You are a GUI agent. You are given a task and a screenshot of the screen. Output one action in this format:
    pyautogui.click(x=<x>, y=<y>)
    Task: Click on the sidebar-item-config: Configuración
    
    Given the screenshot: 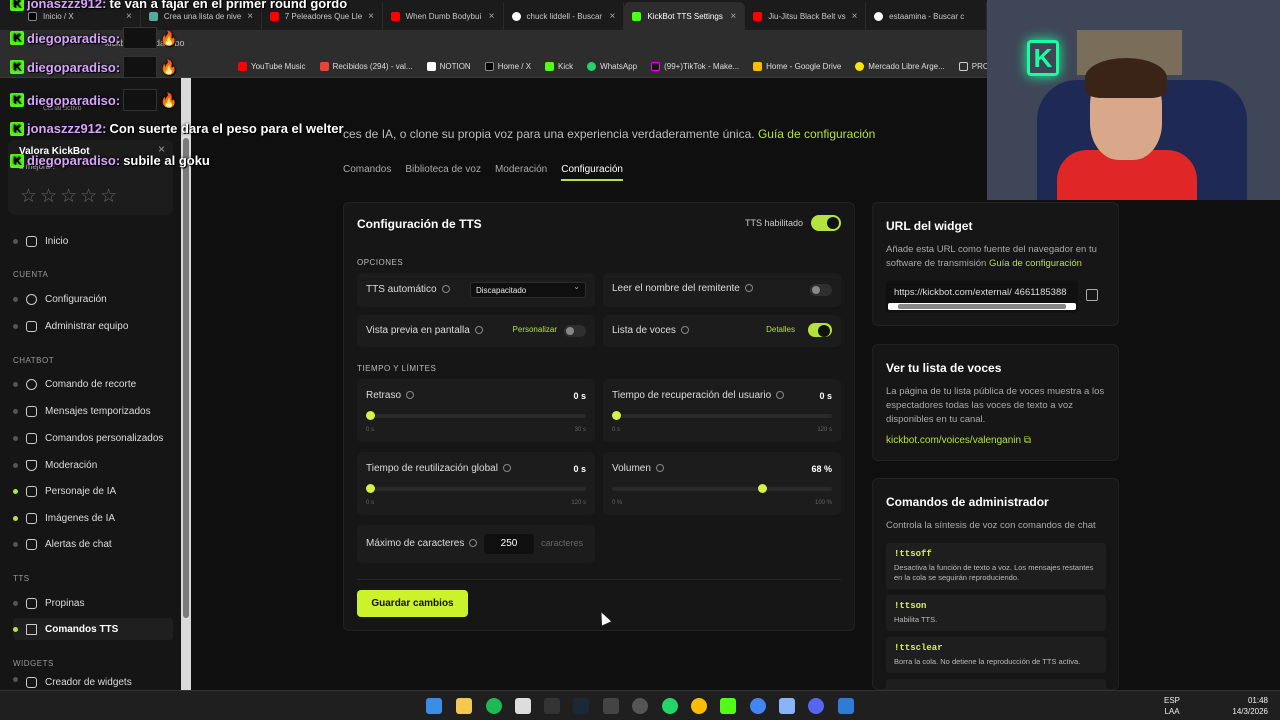 What is the action you would take?
    pyautogui.click(x=93, y=299)
    